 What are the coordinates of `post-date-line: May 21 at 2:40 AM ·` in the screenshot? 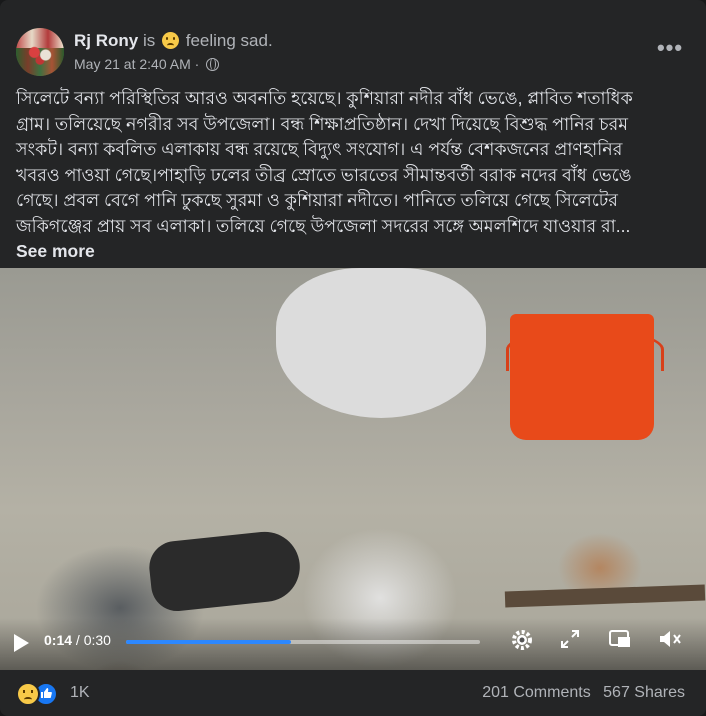 It's located at (147, 64).